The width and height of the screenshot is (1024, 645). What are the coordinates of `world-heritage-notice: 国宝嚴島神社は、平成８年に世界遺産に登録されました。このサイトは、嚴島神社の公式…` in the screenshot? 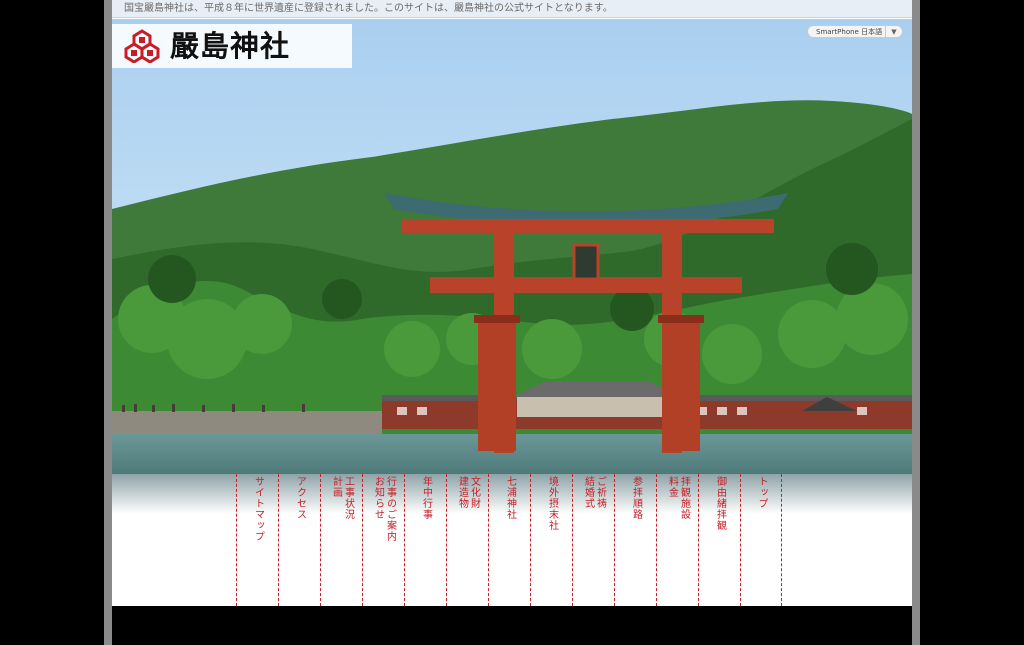 It's located at (512, 9).